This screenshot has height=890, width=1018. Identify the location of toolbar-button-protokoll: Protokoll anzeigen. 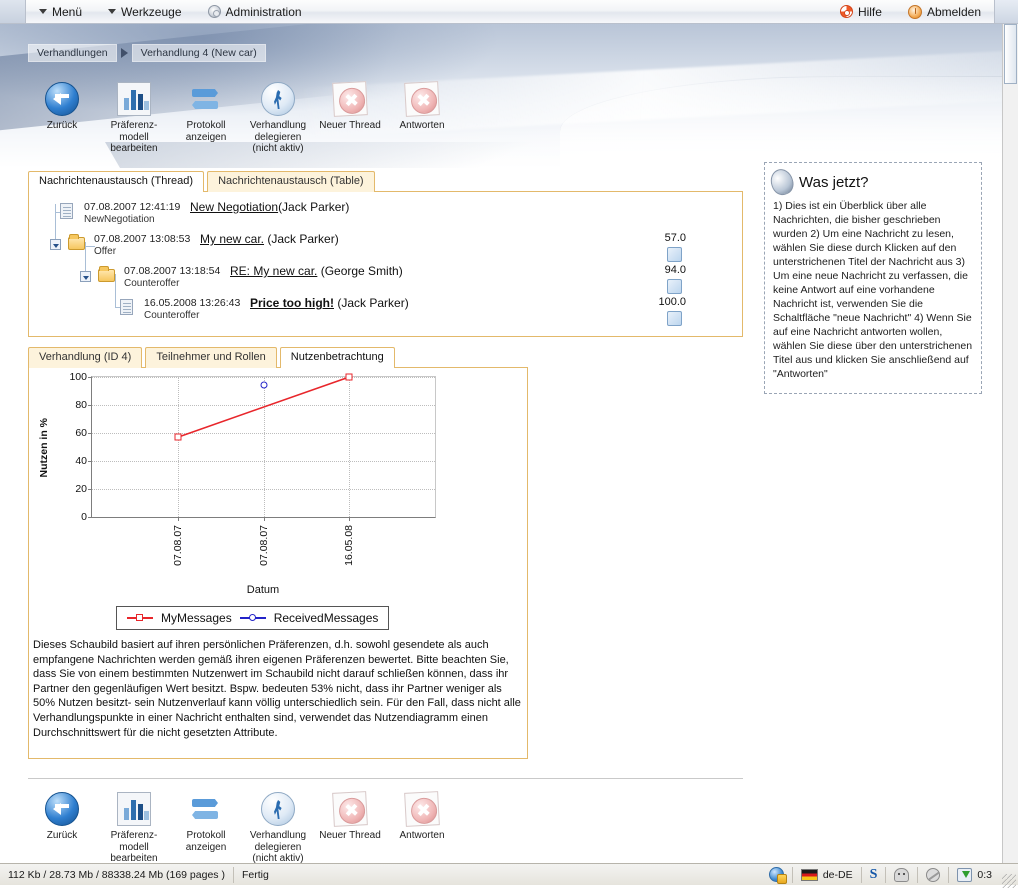
(206, 112).